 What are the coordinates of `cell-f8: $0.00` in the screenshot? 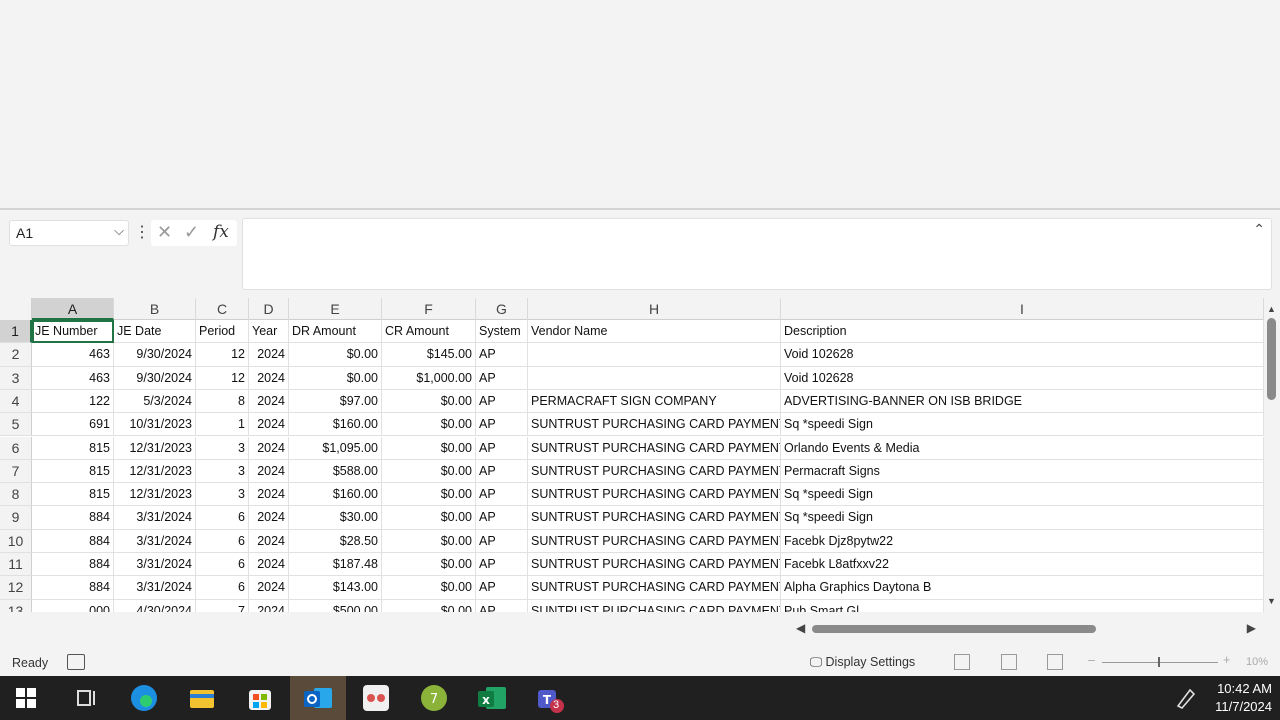 It's located at (429, 495).